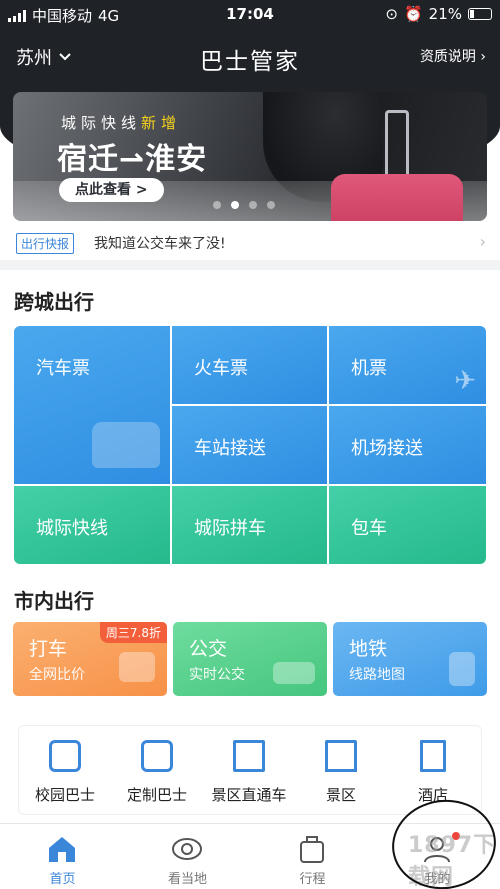 The height and width of the screenshot is (889, 500). I want to click on section-divider, so click(250, 265).